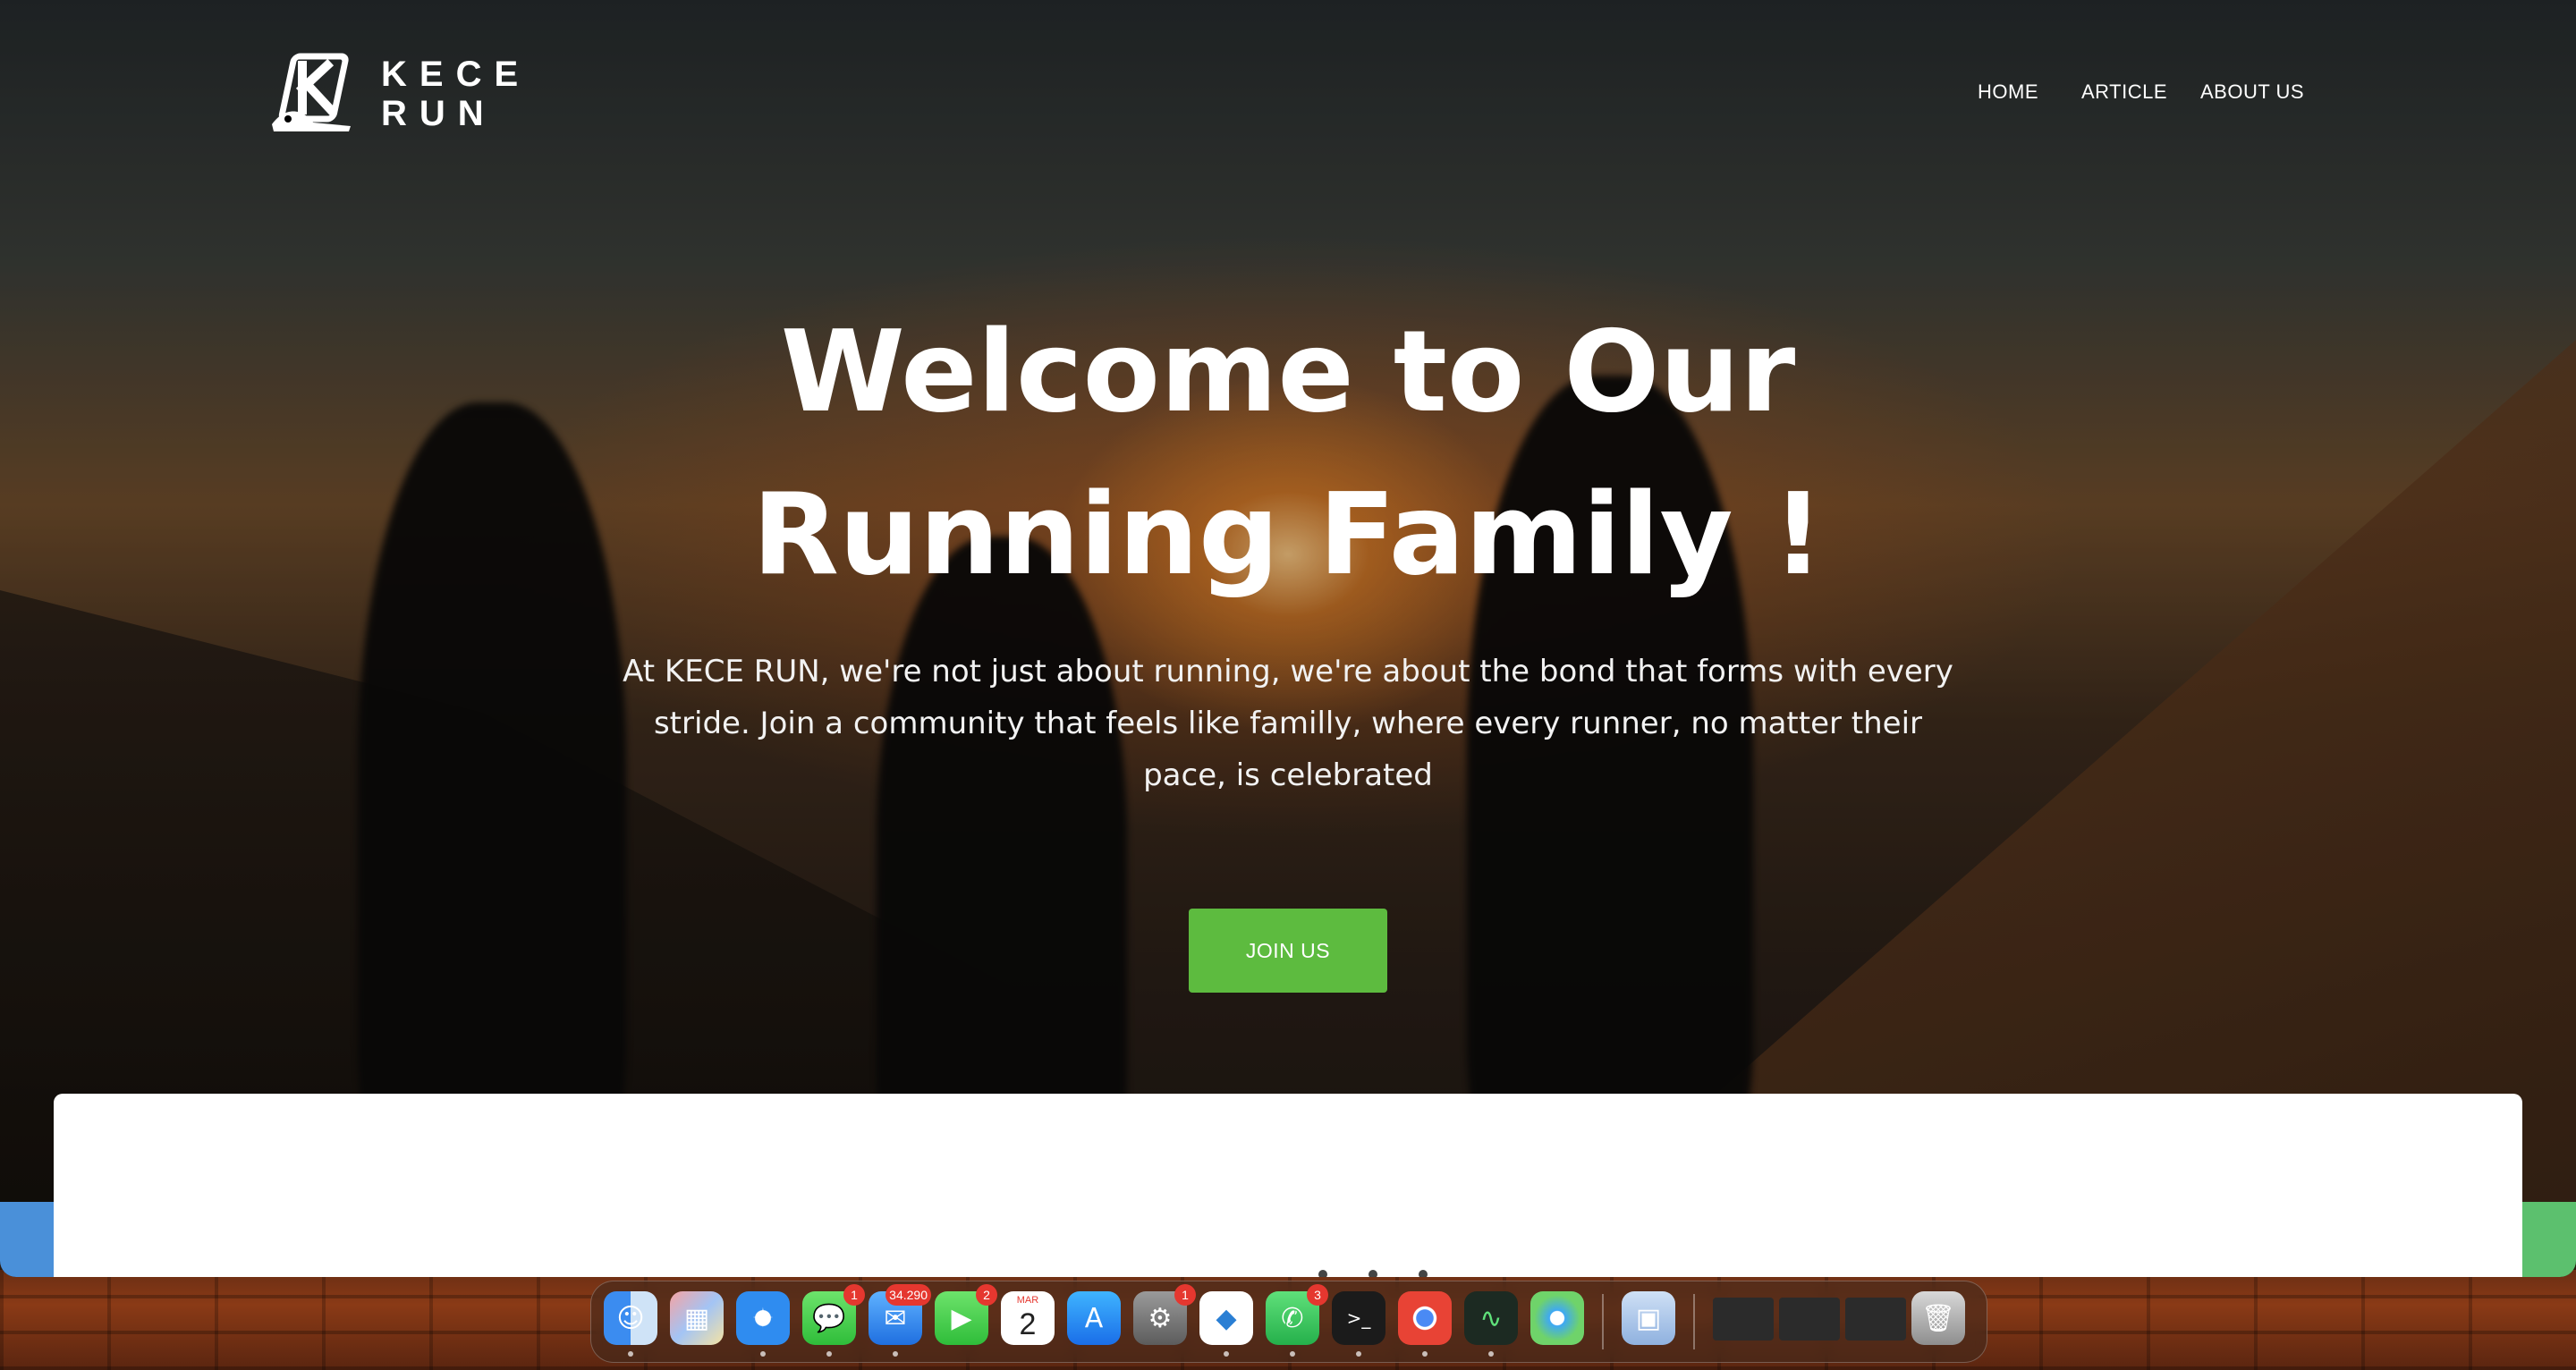  Describe the element at coordinates (1028, 1324) in the screenshot. I see `calendar-day: 2` at that location.